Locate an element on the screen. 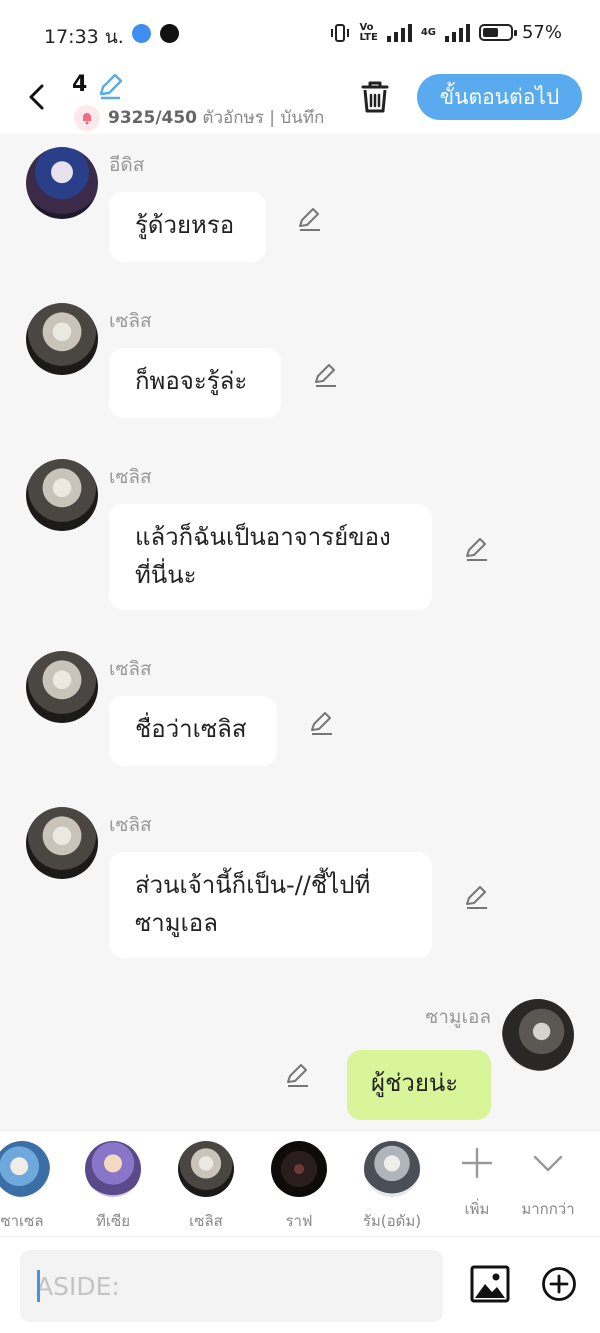 The image size is (600, 1333). plus-icon is located at coordinates (477, 1163).